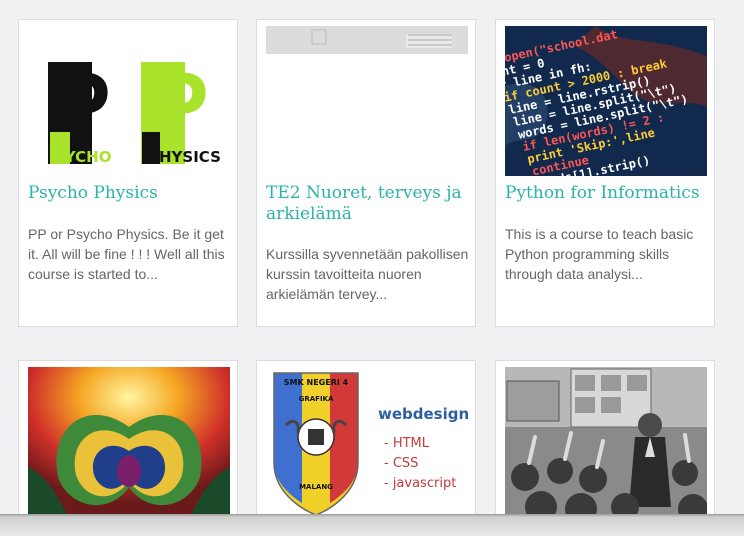 This screenshot has height=536, width=744. I want to click on badge-school-dept: GRAFIKA, so click(316, 399).